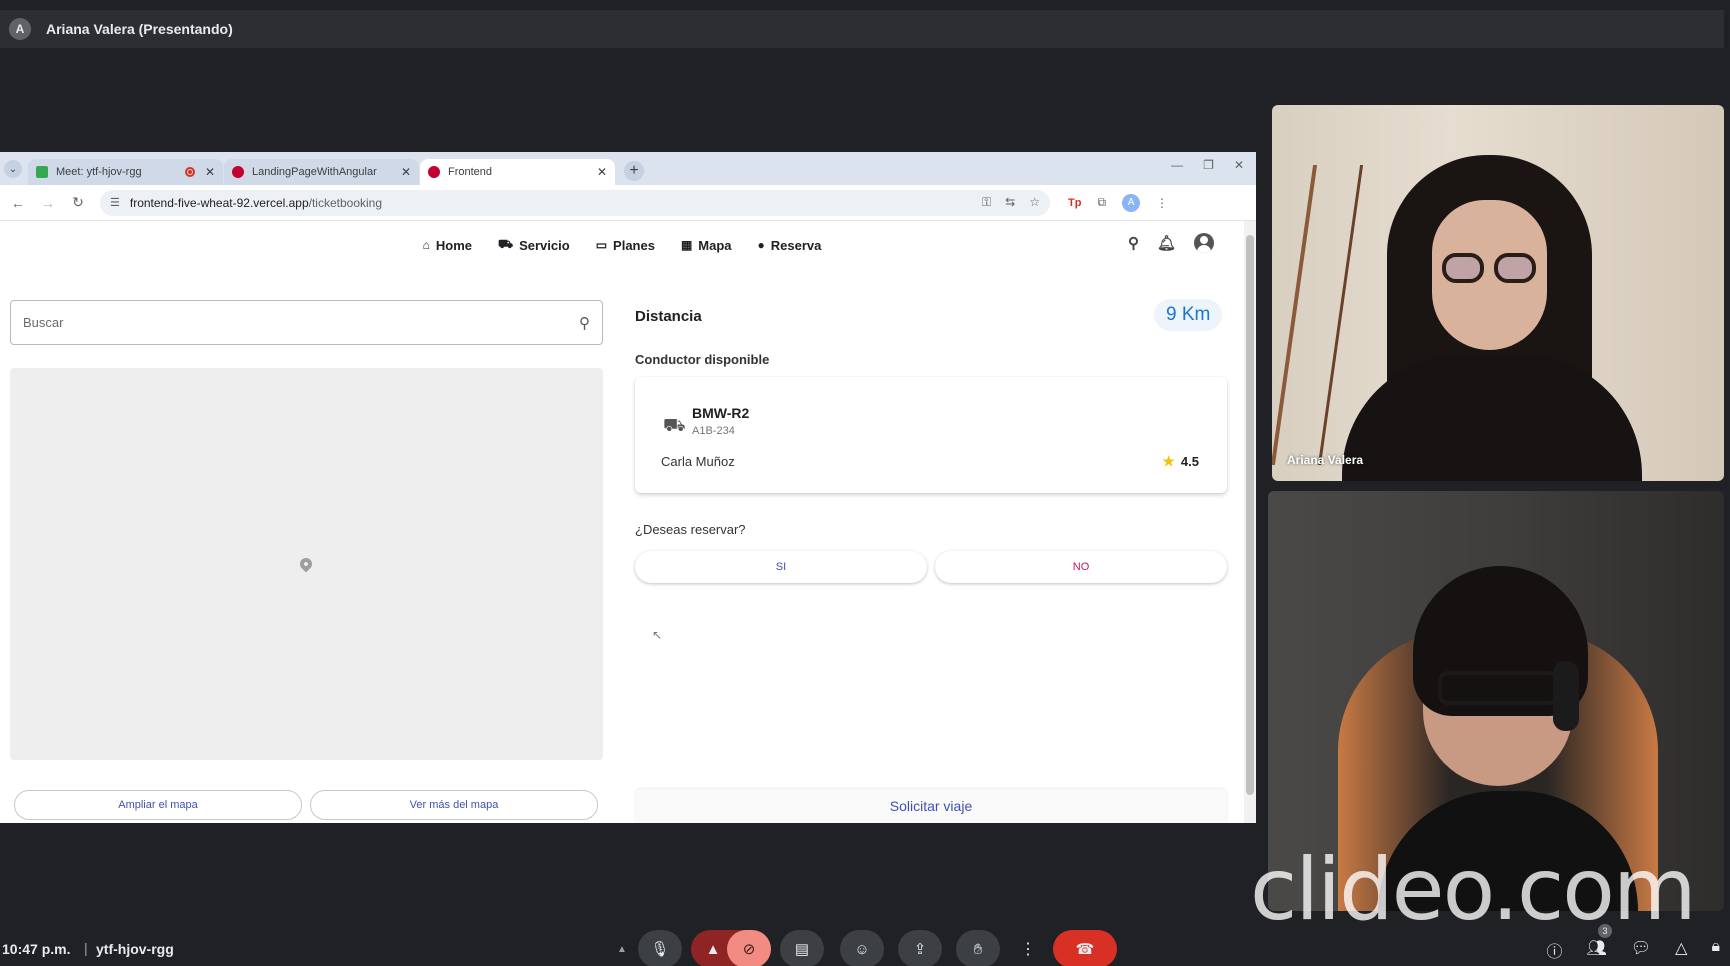 The width and height of the screenshot is (1730, 966). I want to click on tab-frontend: Frontend ✕, so click(517, 172).